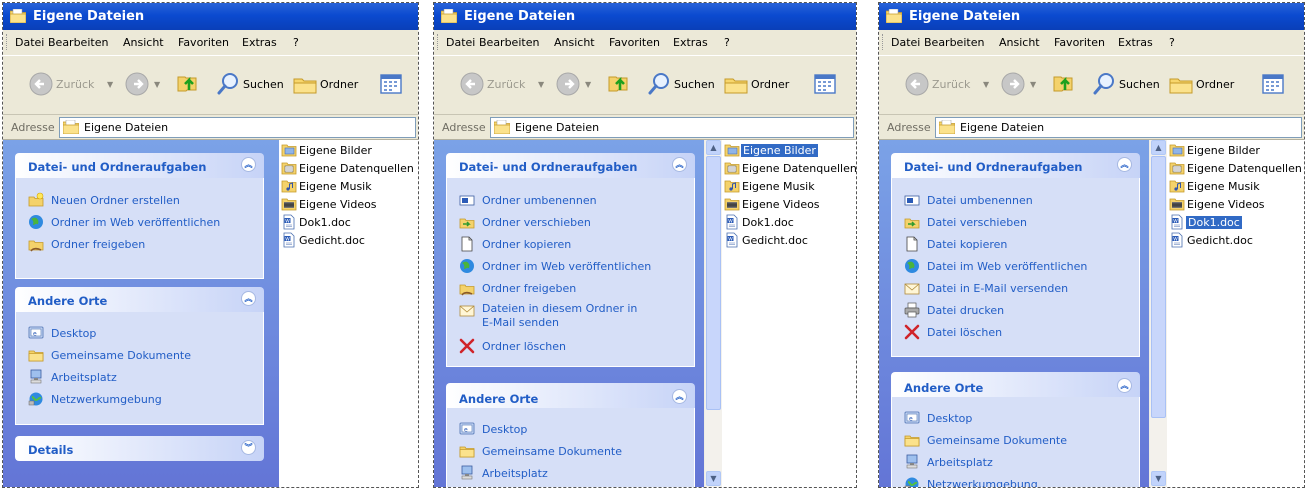 The height and width of the screenshot is (490, 1307). Describe the element at coordinates (912, 462) in the screenshot. I see `computer-icon` at that location.